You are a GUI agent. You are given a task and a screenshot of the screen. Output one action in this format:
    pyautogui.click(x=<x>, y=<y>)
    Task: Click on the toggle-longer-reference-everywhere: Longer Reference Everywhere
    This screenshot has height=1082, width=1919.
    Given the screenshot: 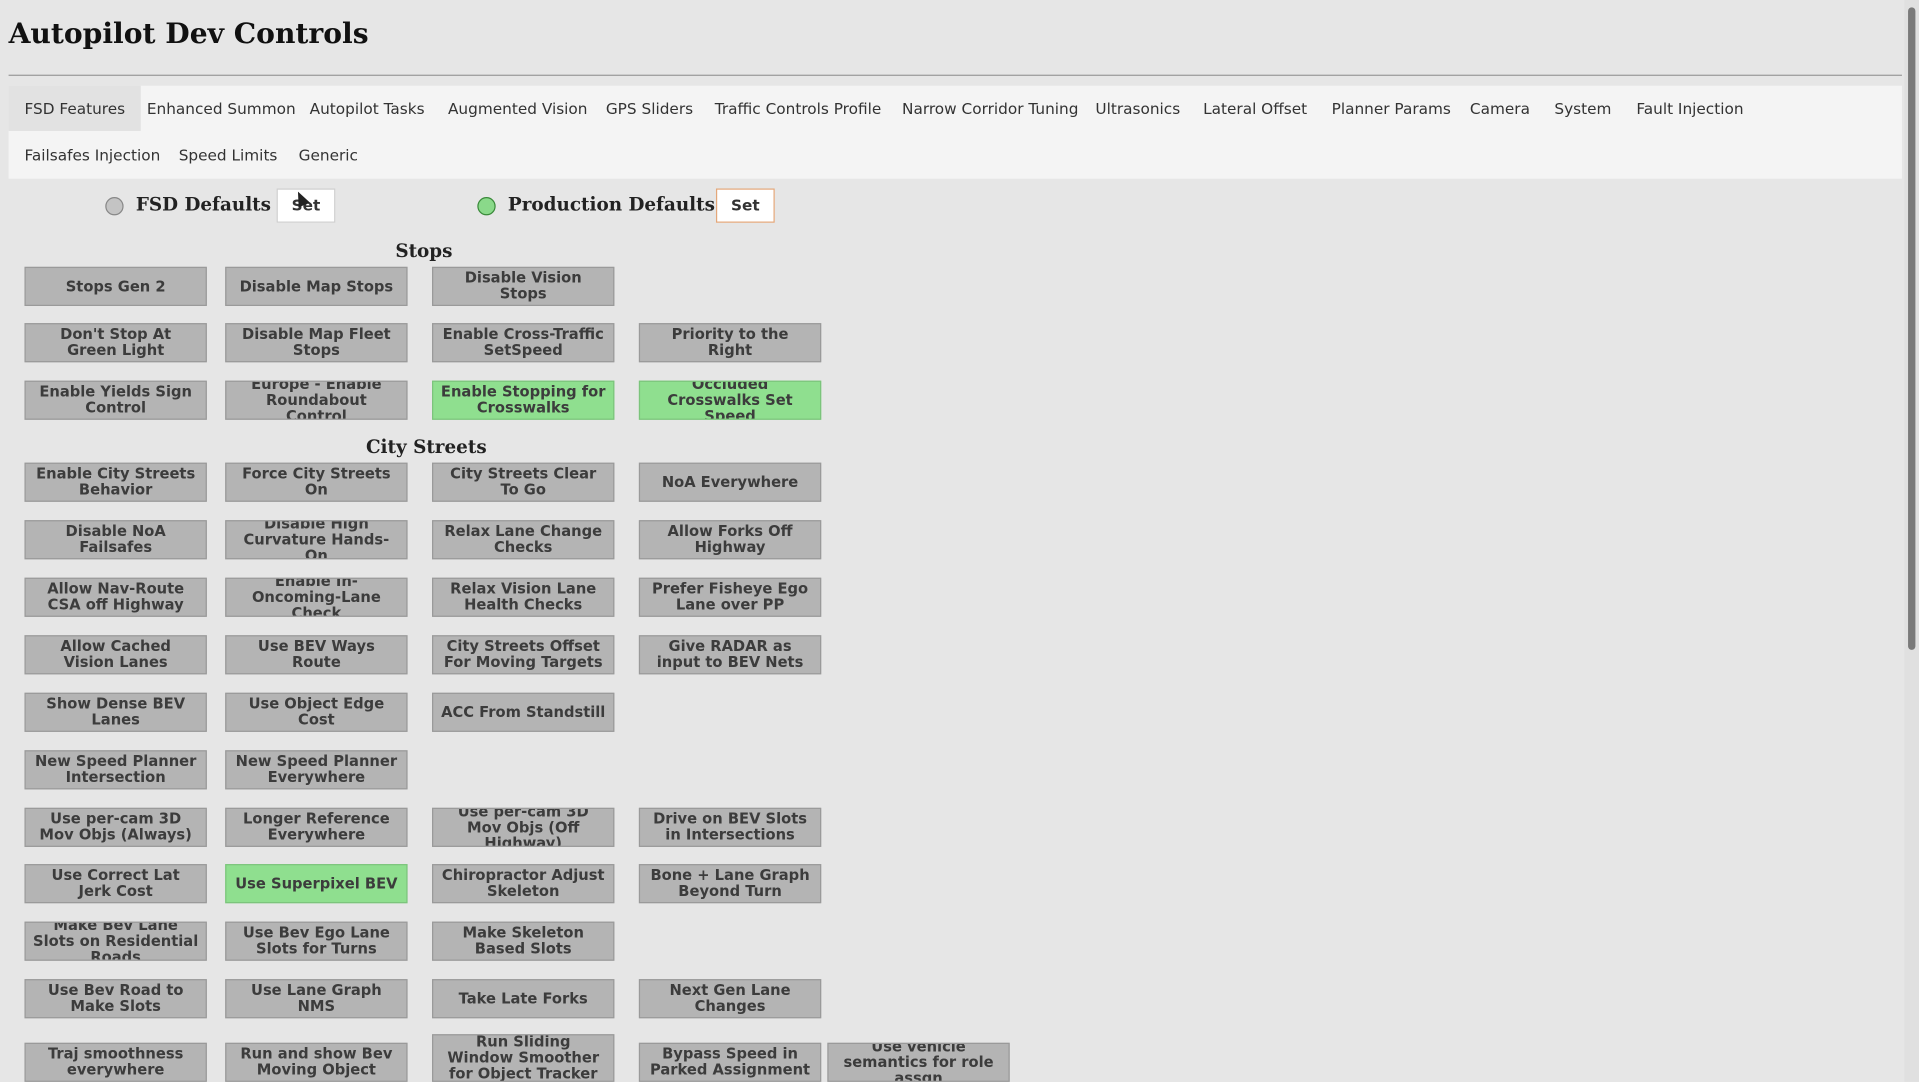 What is the action you would take?
    pyautogui.click(x=316, y=827)
    